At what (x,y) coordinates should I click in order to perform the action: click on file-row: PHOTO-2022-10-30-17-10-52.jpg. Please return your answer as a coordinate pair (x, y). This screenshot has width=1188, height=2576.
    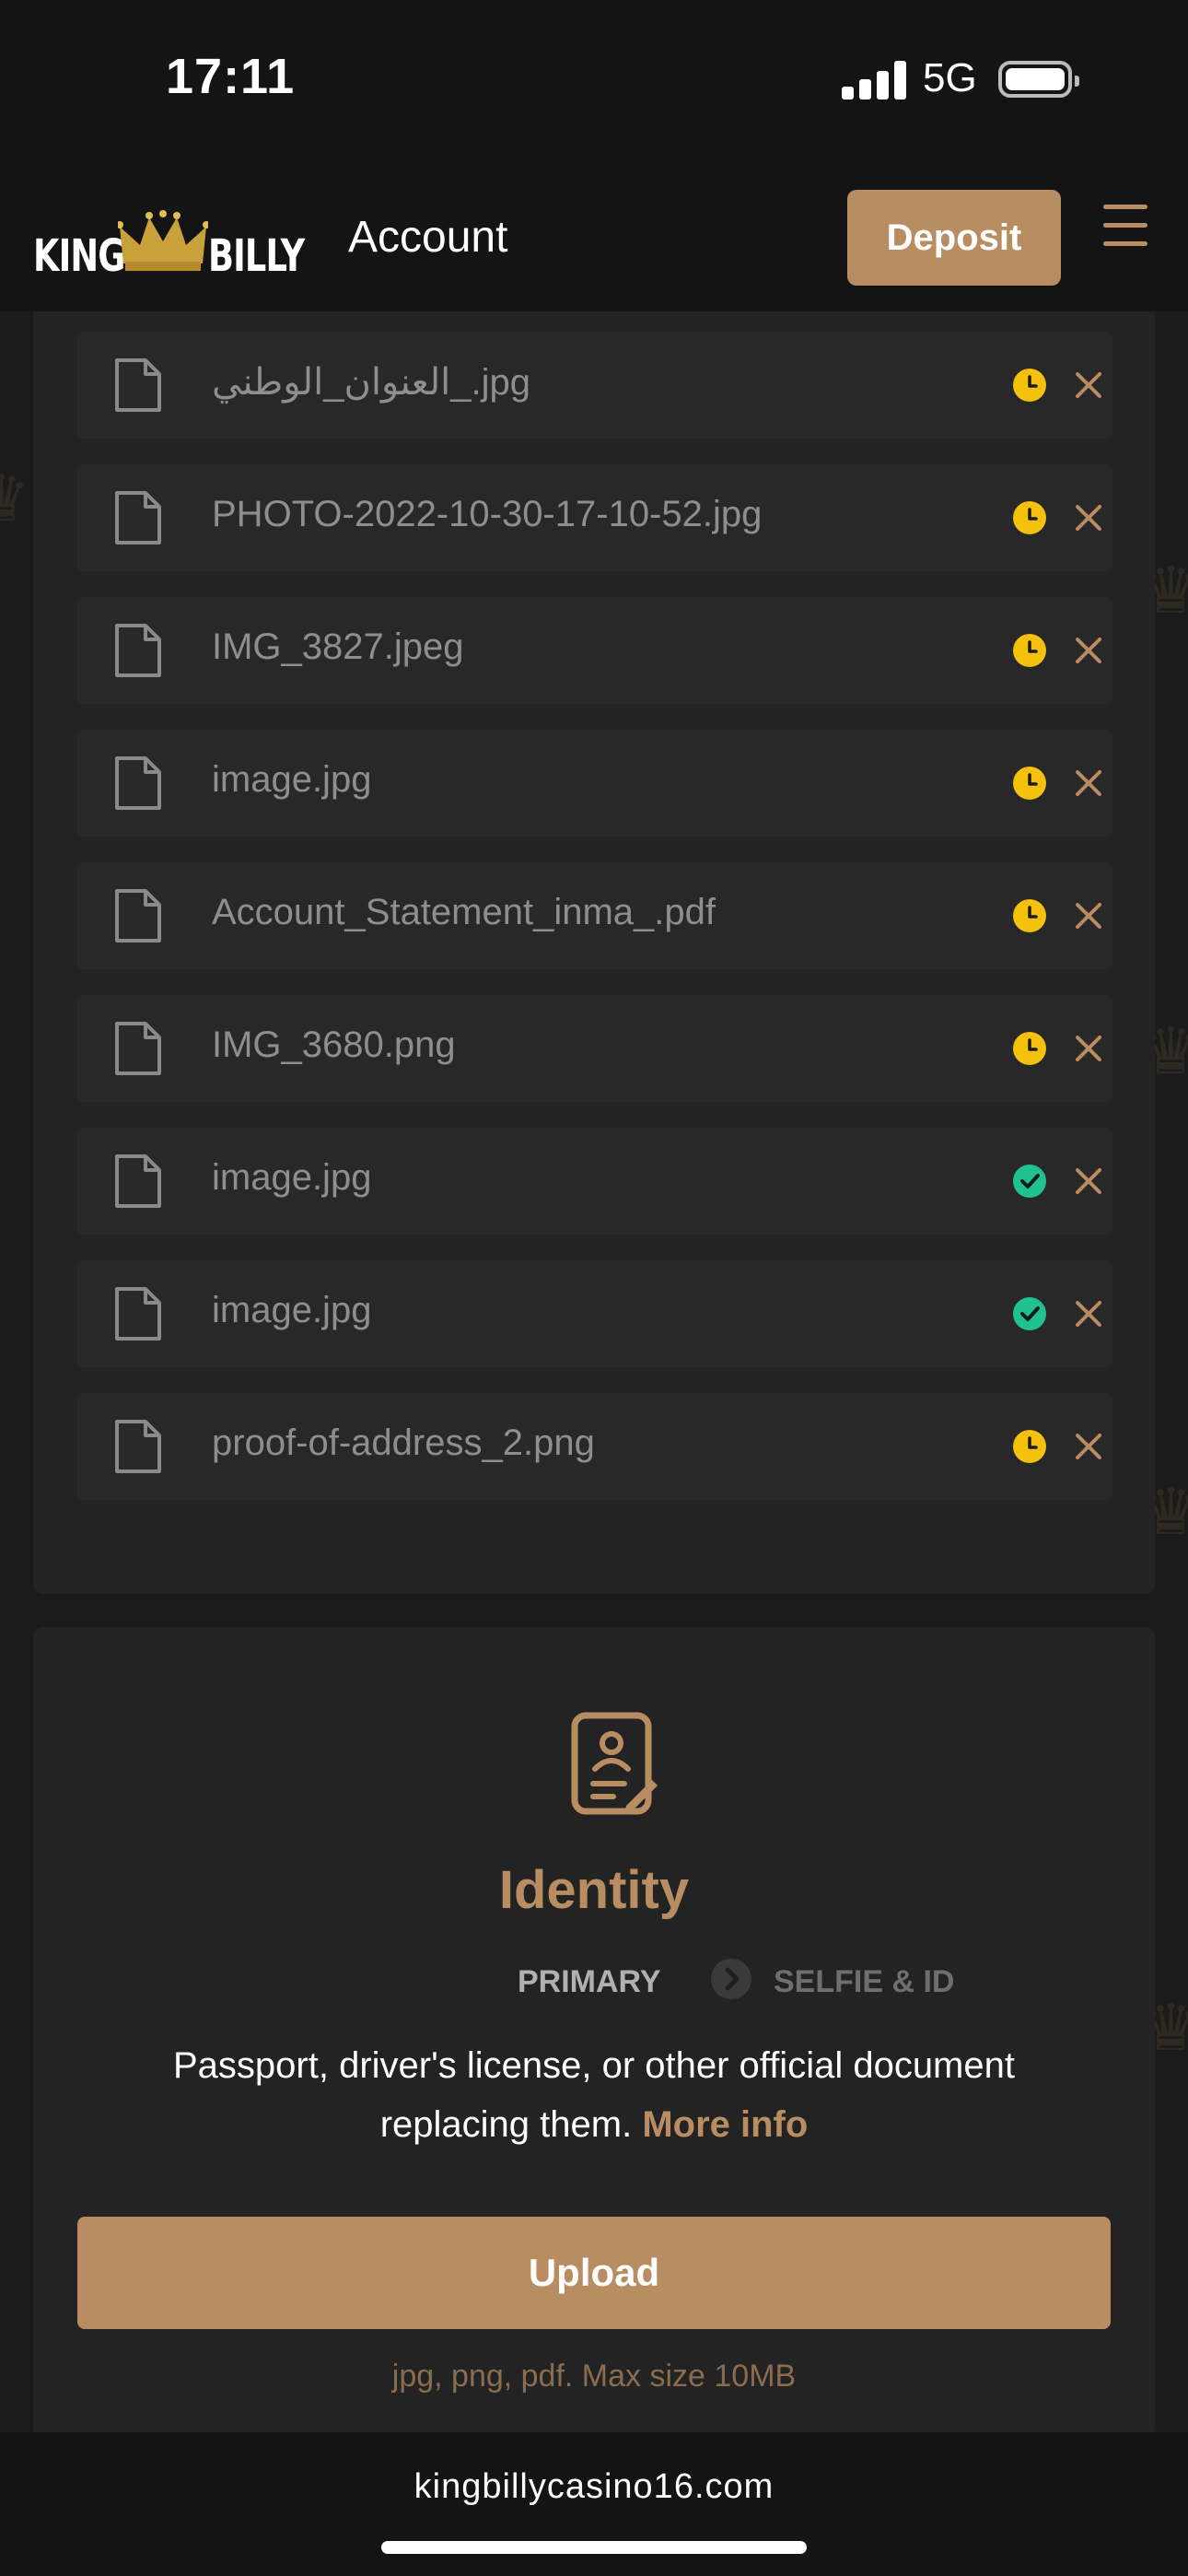
    Looking at the image, I should click on (594, 517).